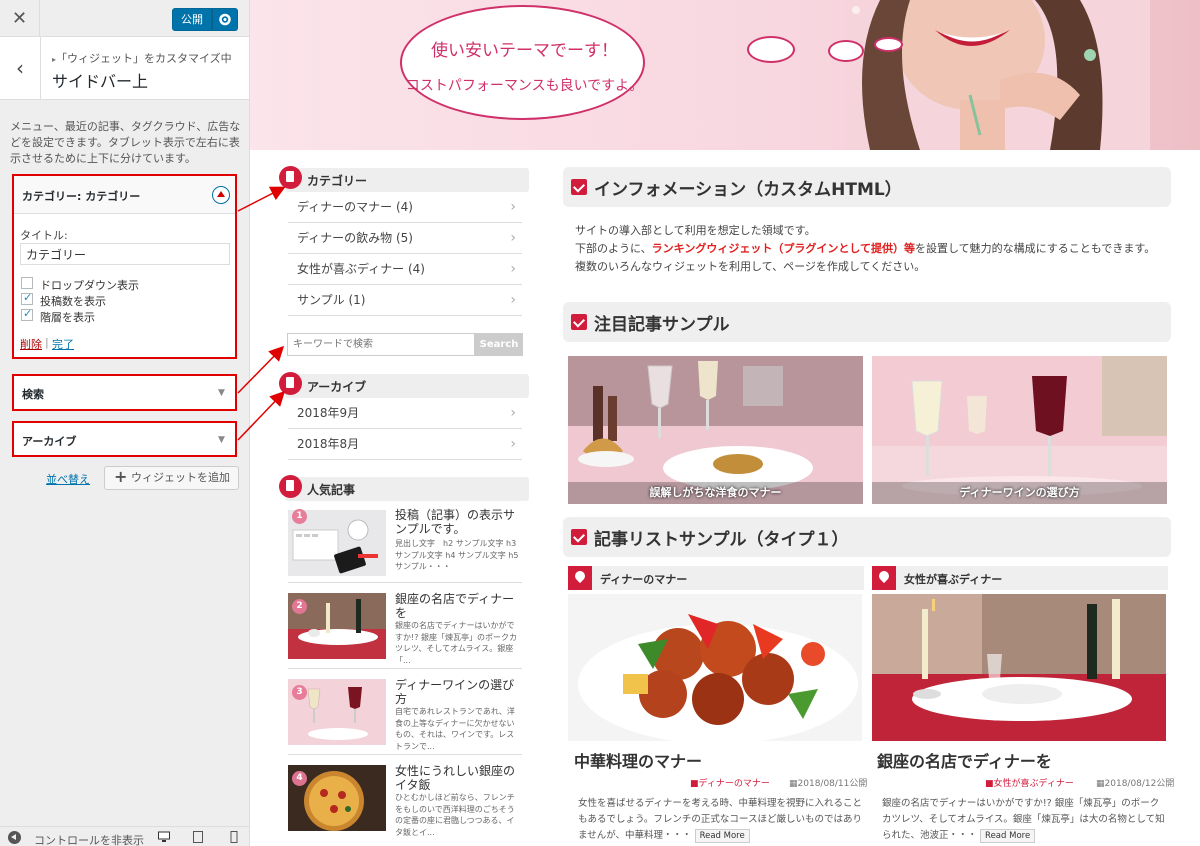  I want to click on archive-link: 2018年9月, so click(405, 413).